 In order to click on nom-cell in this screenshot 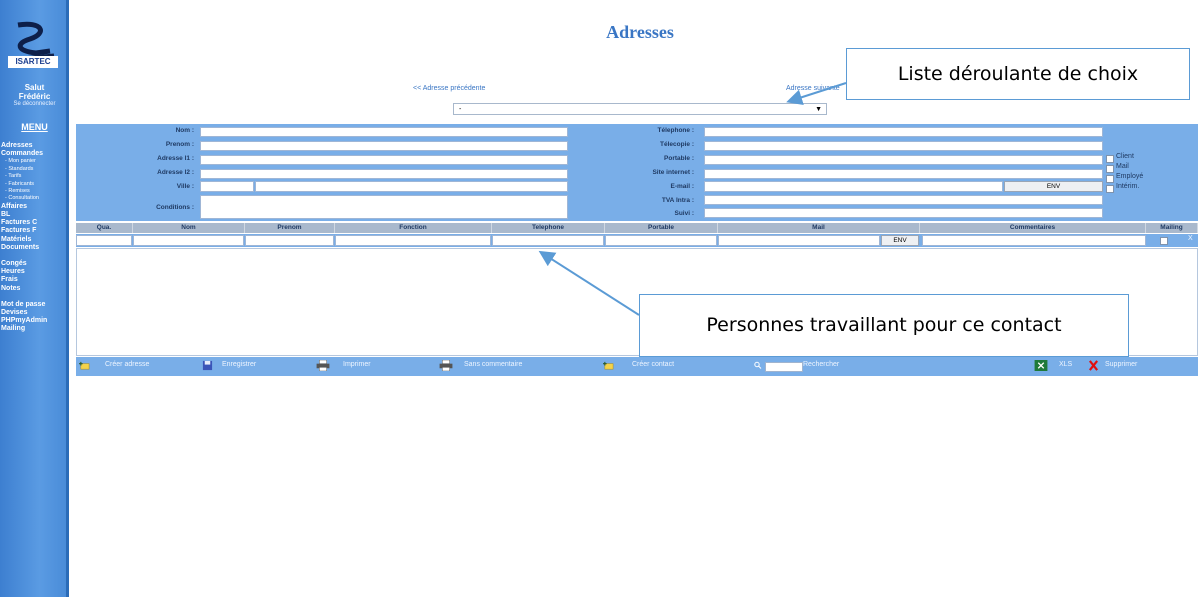, I will do `click(188, 240)`.